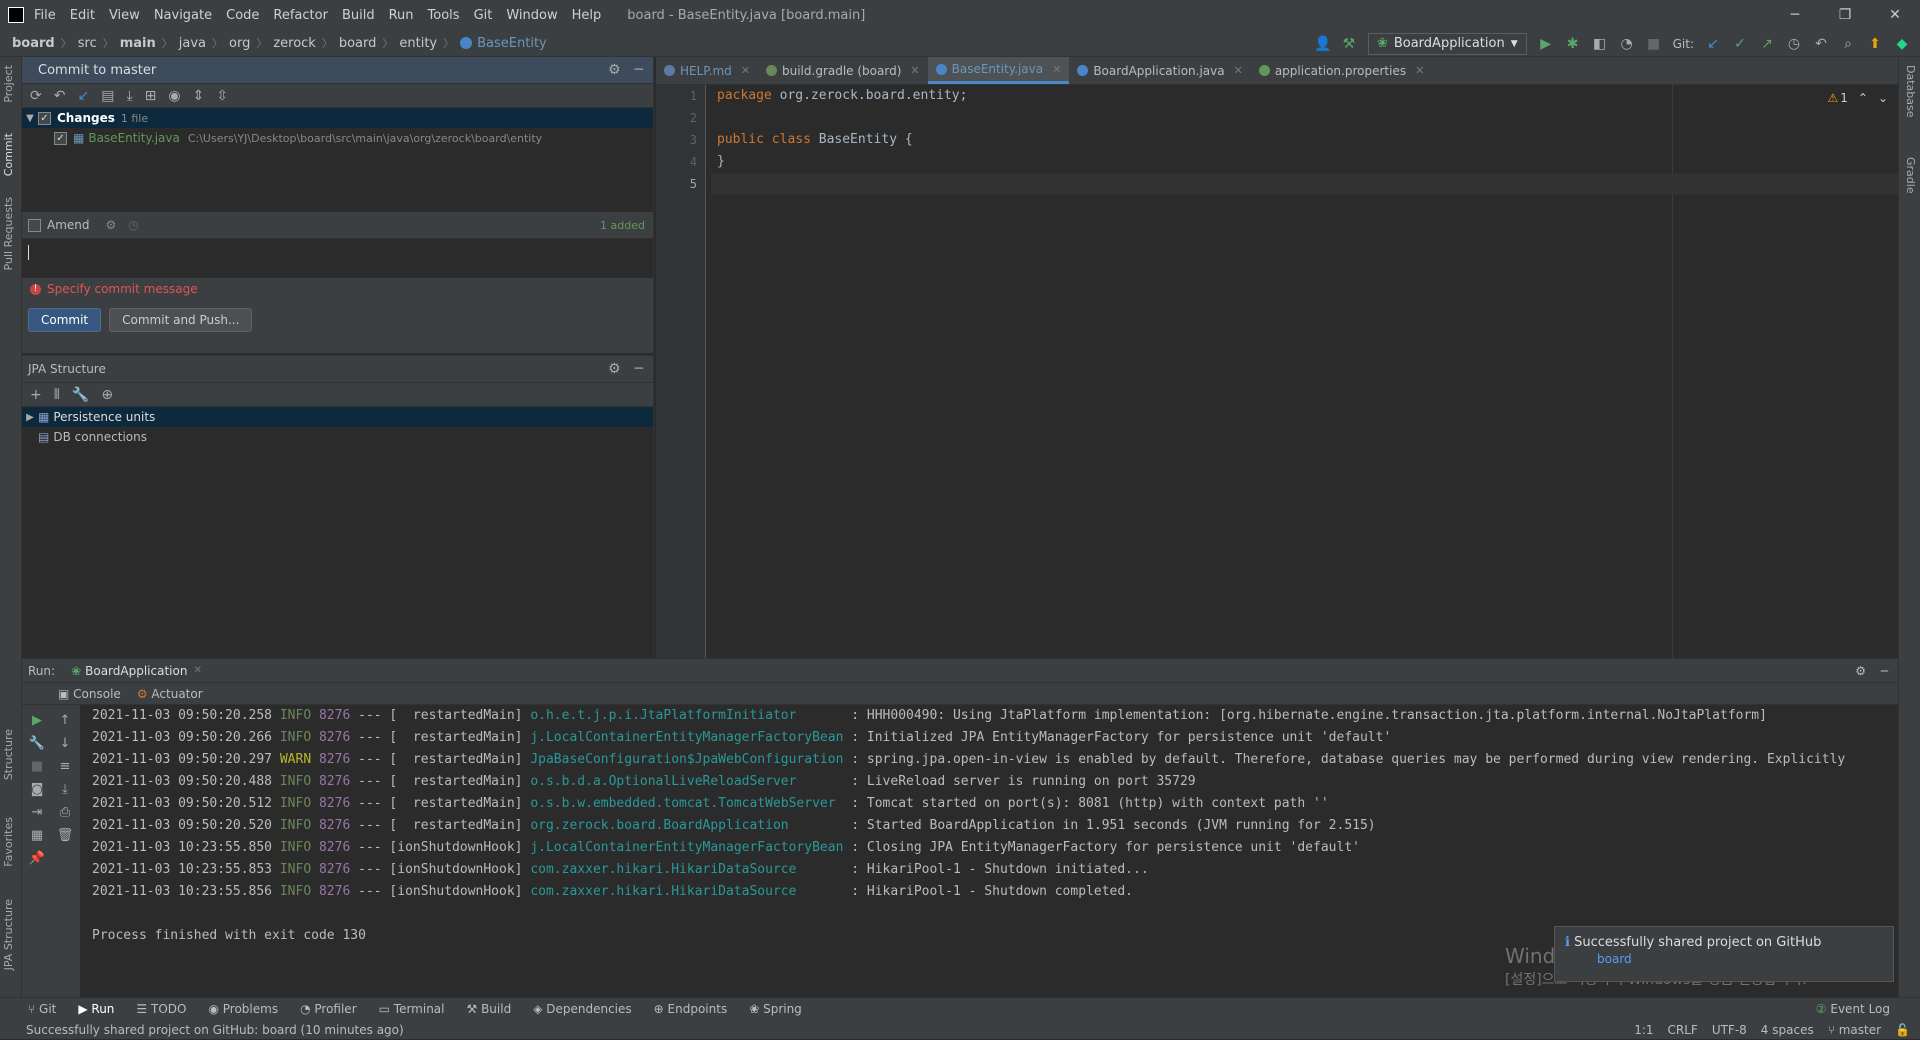 The image size is (1920, 1040). Describe the element at coordinates (328, 1009) in the screenshot. I see `bottom-tab-profiler: ◔ Profiler` at that location.